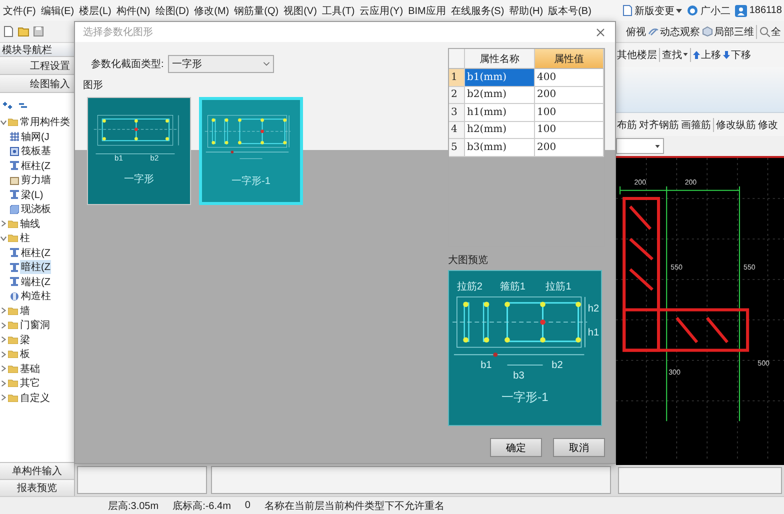  What do you see at coordinates (637, 54) in the screenshot?
I see `toolbar-button: 其他楼层` at bounding box center [637, 54].